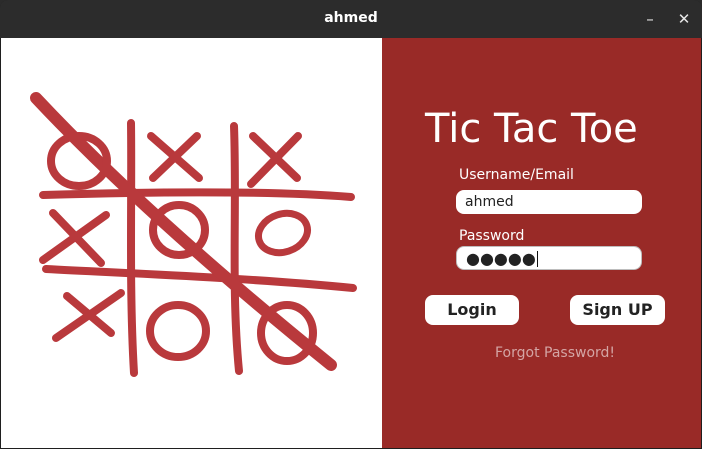  Describe the element at coordinates (549, 202) in the screenshot. I see `username-field: ahmed` at that location.